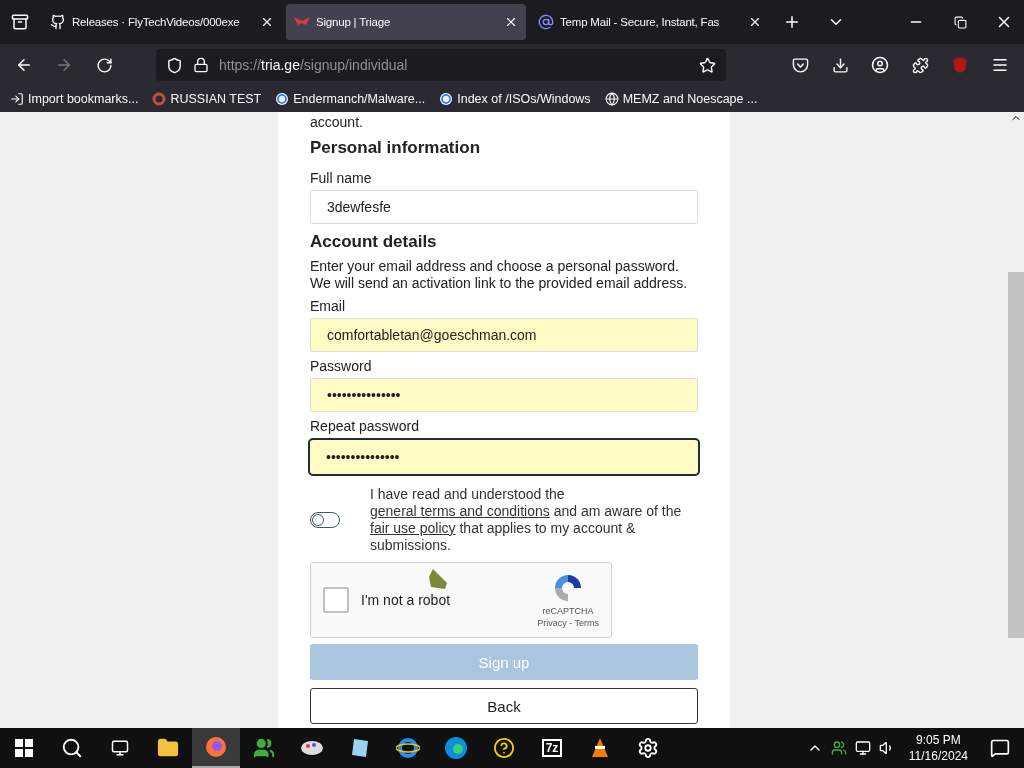  I want to click on section-heading: Account details, so click(374, 242).